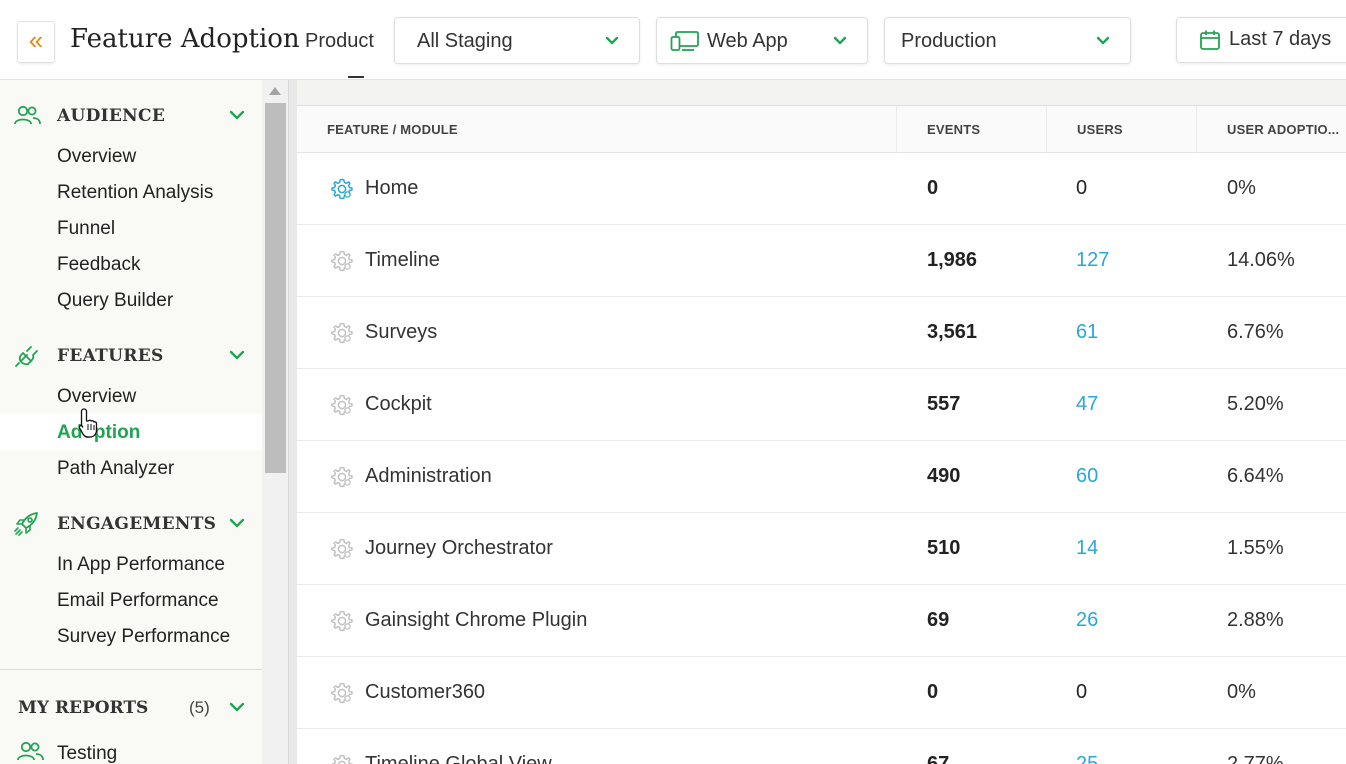 This screenshot has height=764, width=1346. Describe the element at coordinates (952, 332) in the screenshot. I see `events-count: 3,561` at that location.